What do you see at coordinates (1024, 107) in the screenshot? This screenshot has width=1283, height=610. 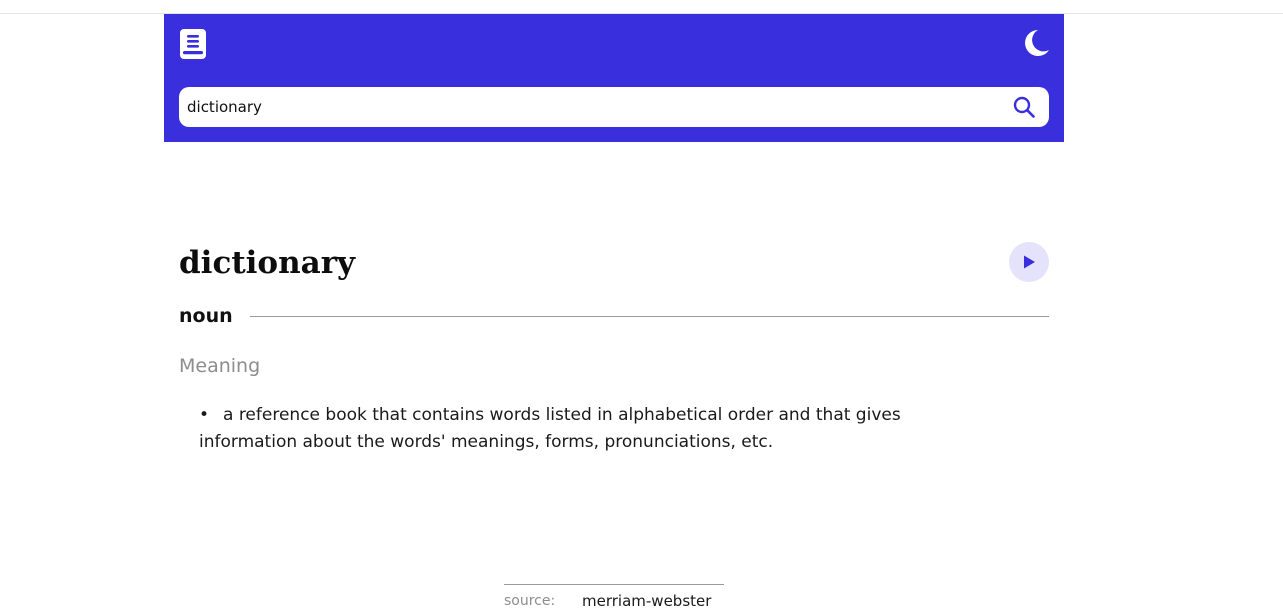 I see `search-icon` at bounding box center [1024, 107].